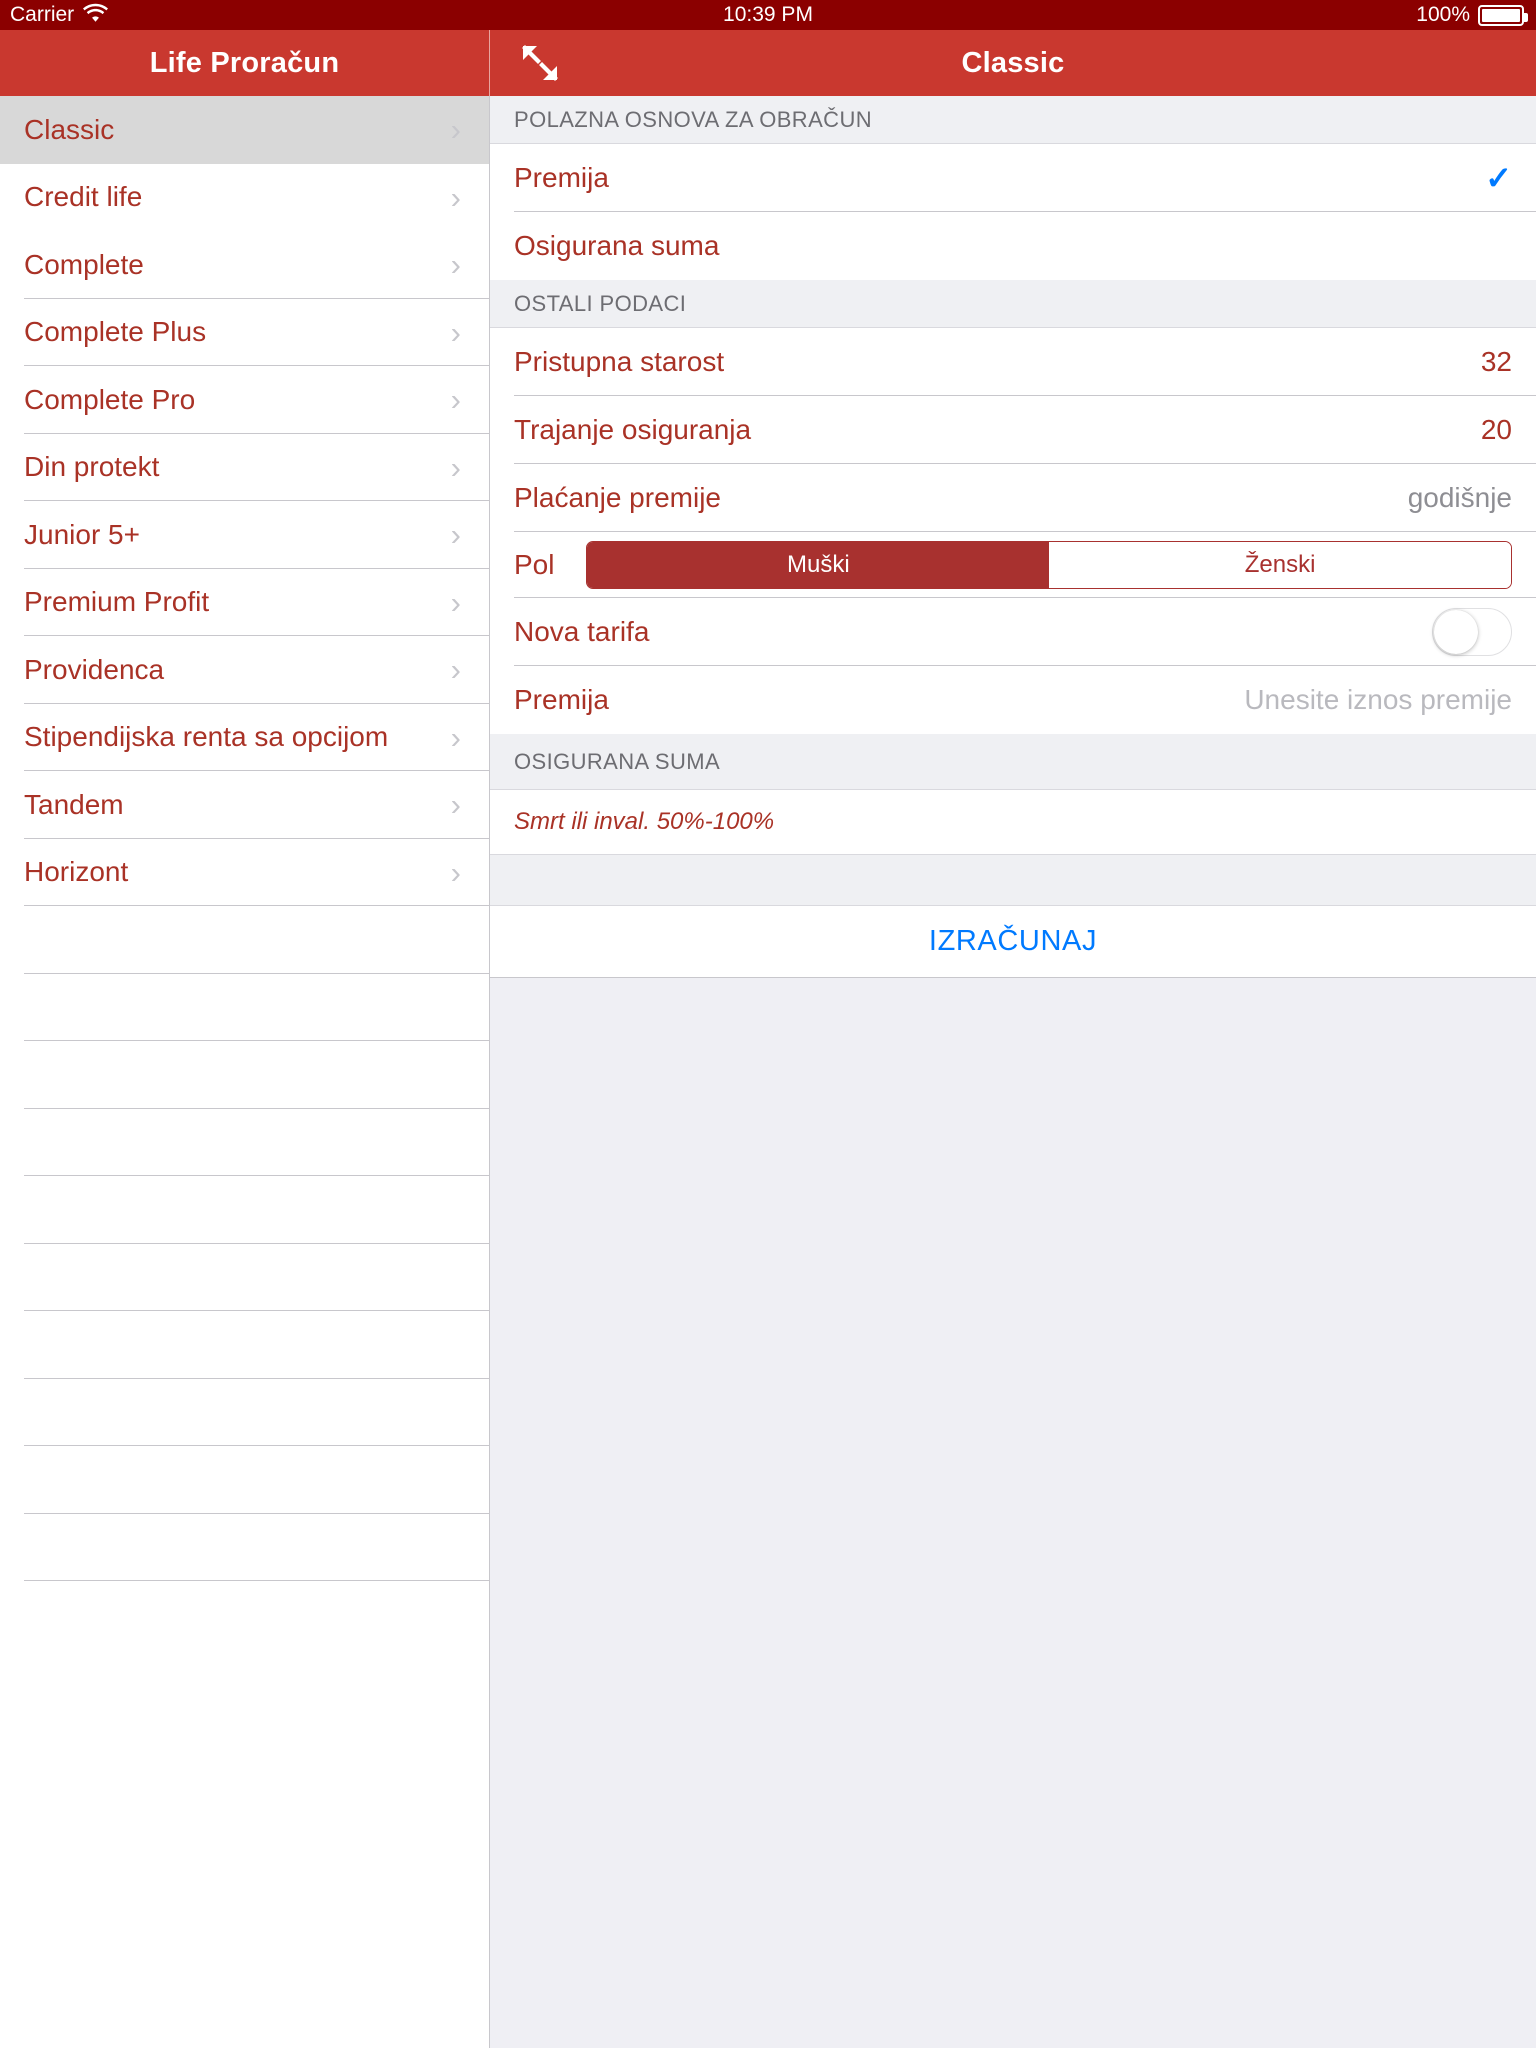 The image size is (1536, 2048). What do you see at coordinates (244, 535) in the screenshot?
I see `sidebar-item-junior-5plus: Junior 5+ ›` at bounding box center [244, 535].